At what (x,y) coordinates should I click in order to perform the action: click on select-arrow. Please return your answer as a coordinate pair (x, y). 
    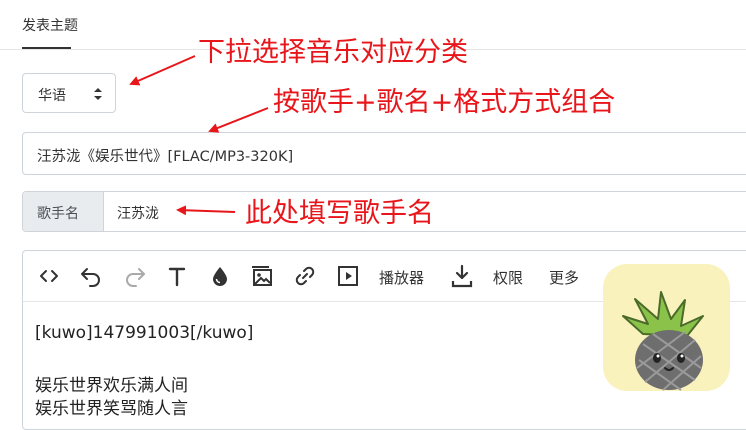
    Looking at the image, I should click on (162, 70).